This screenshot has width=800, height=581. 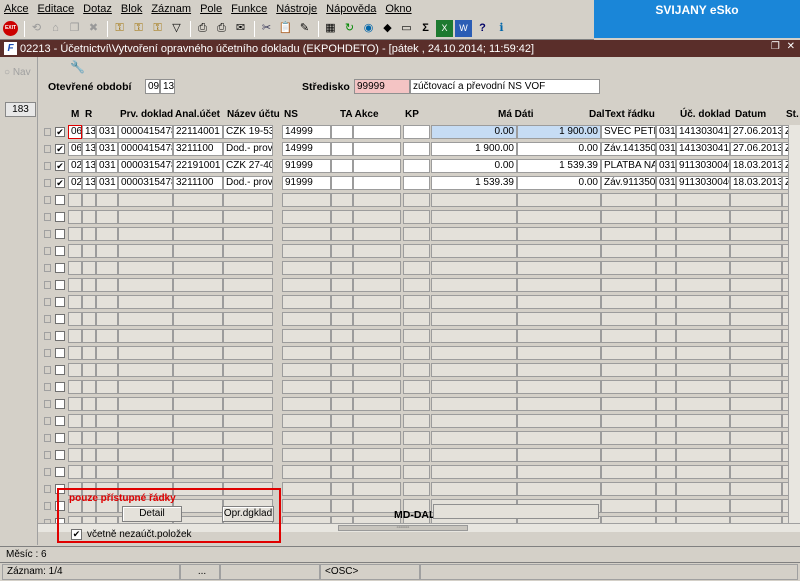 What do you see at coordinates (306, 149) in the screenshot?
I see `cell-ns: 14999` at bounding box center [306, 149].